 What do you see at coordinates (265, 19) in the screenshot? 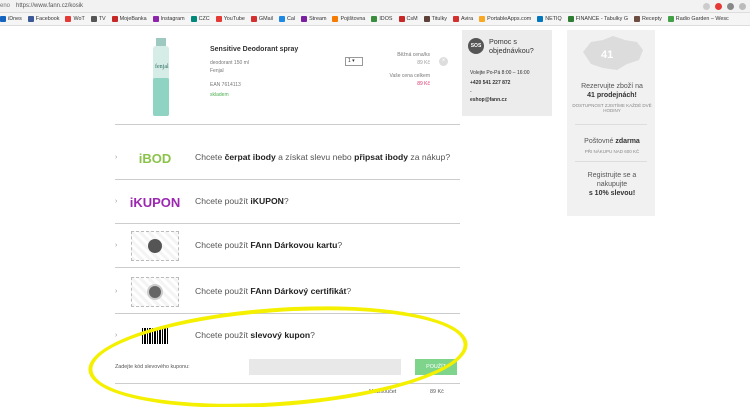
I see `bookmark-label: GMail` at bounding box center [265, 19].